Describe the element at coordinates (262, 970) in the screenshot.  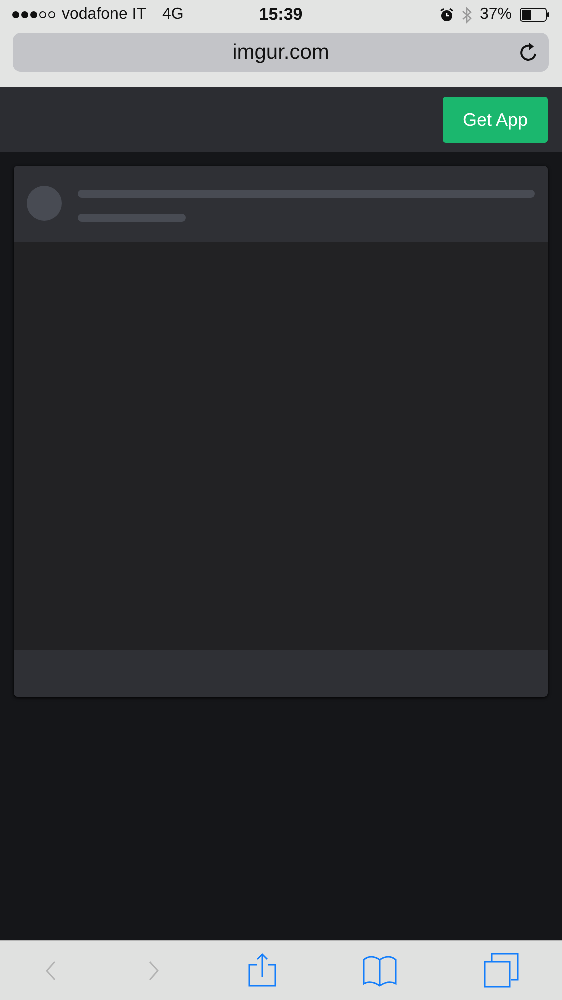
I see `share-icon` at that location.